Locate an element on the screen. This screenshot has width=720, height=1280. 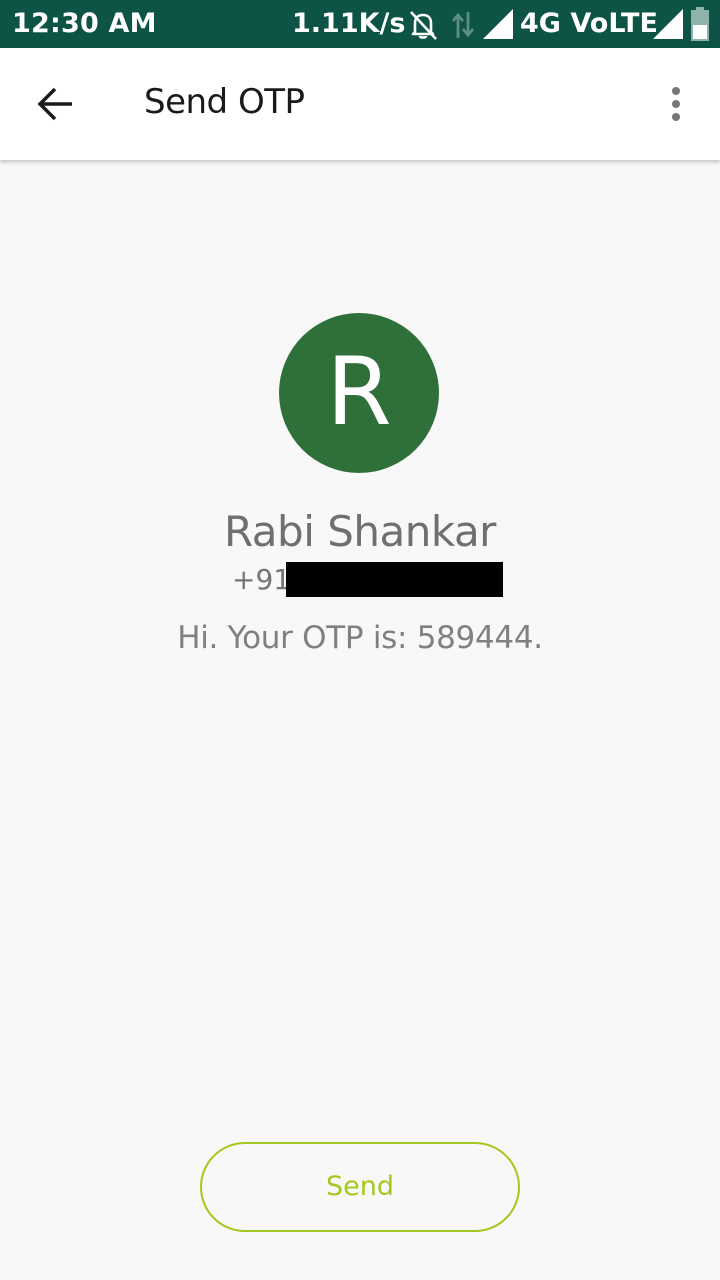
phone-number-visible: +91 is located at coordinates (262, 579).